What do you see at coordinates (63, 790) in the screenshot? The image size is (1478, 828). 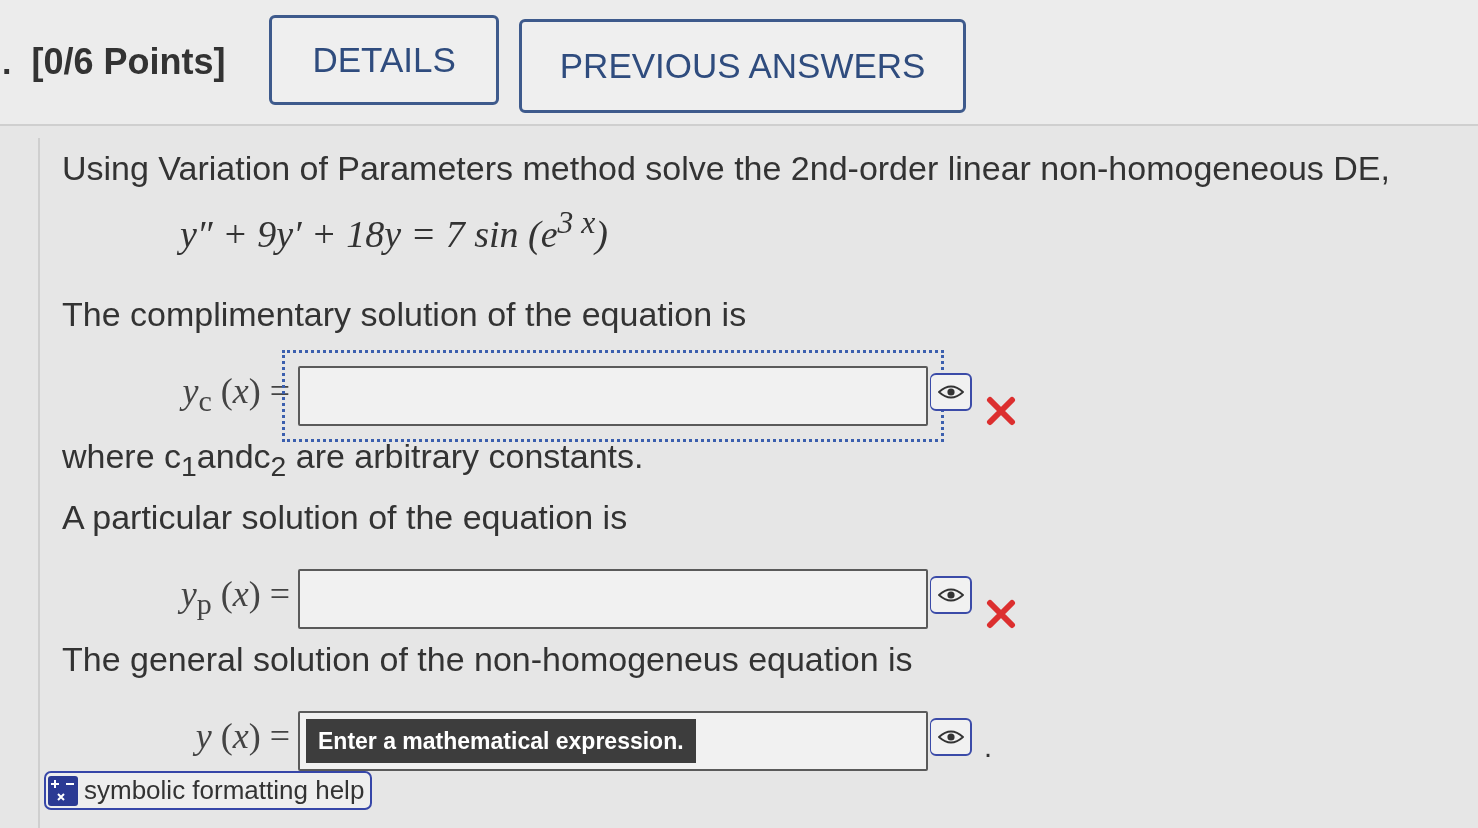 I see `math-symbols-icon` at bounding box center [63, 790].